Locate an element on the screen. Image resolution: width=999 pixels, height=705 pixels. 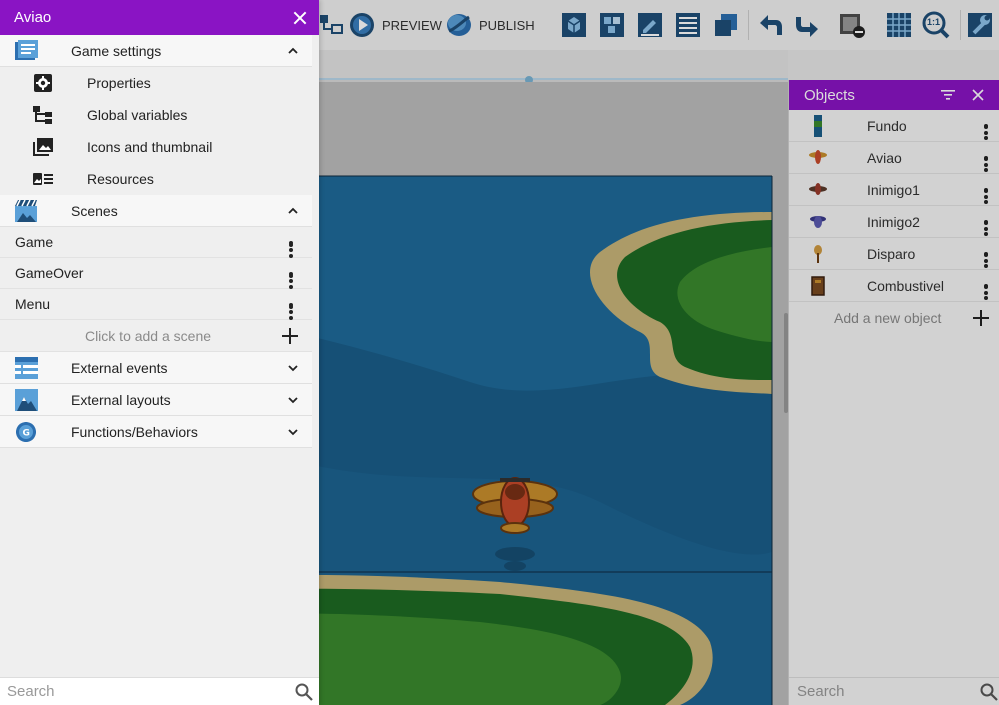
section-external-events: External events is located at coordinates (156, 368).